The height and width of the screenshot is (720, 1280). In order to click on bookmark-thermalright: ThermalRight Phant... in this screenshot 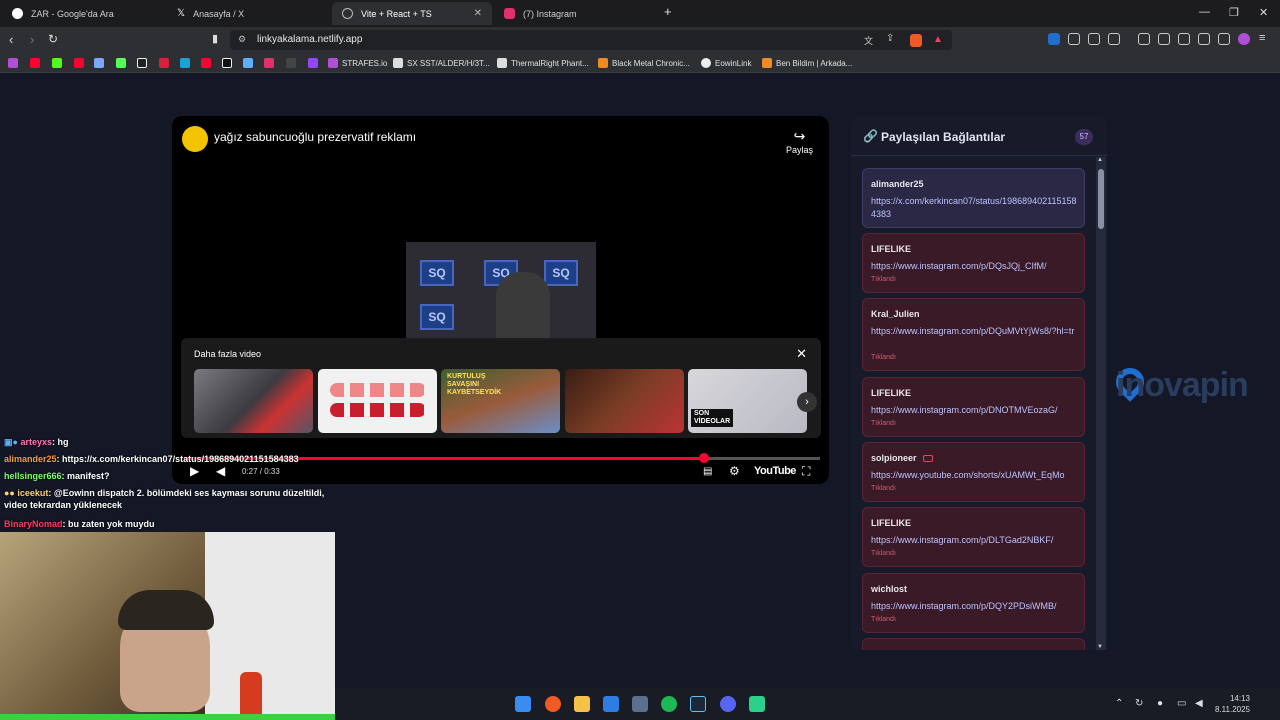, I will do `click(543, 63)`.